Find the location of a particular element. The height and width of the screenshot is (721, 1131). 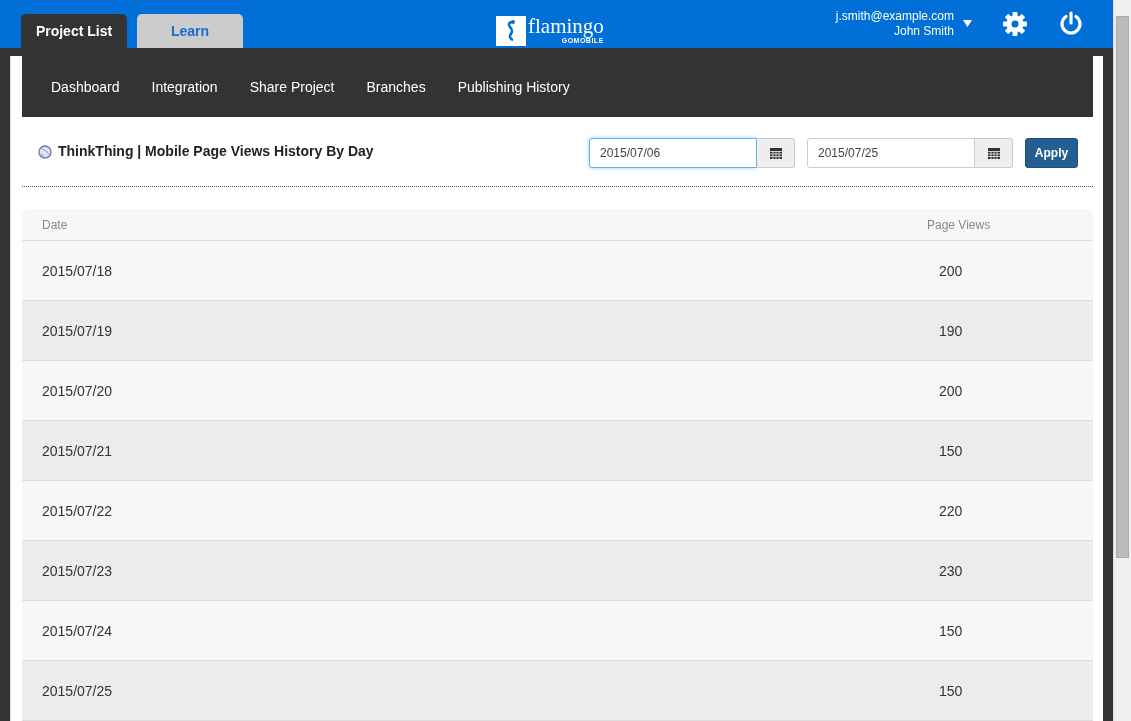

nav-link: Dashboard is located at coordinates (85, 86).